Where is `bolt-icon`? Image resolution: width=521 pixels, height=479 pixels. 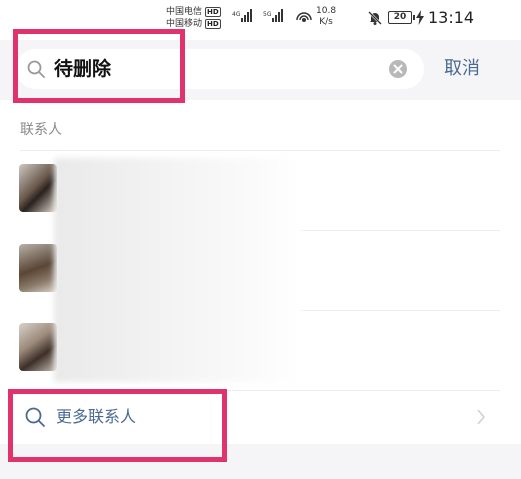
bolt-icon is located at coordinates (420, 17).